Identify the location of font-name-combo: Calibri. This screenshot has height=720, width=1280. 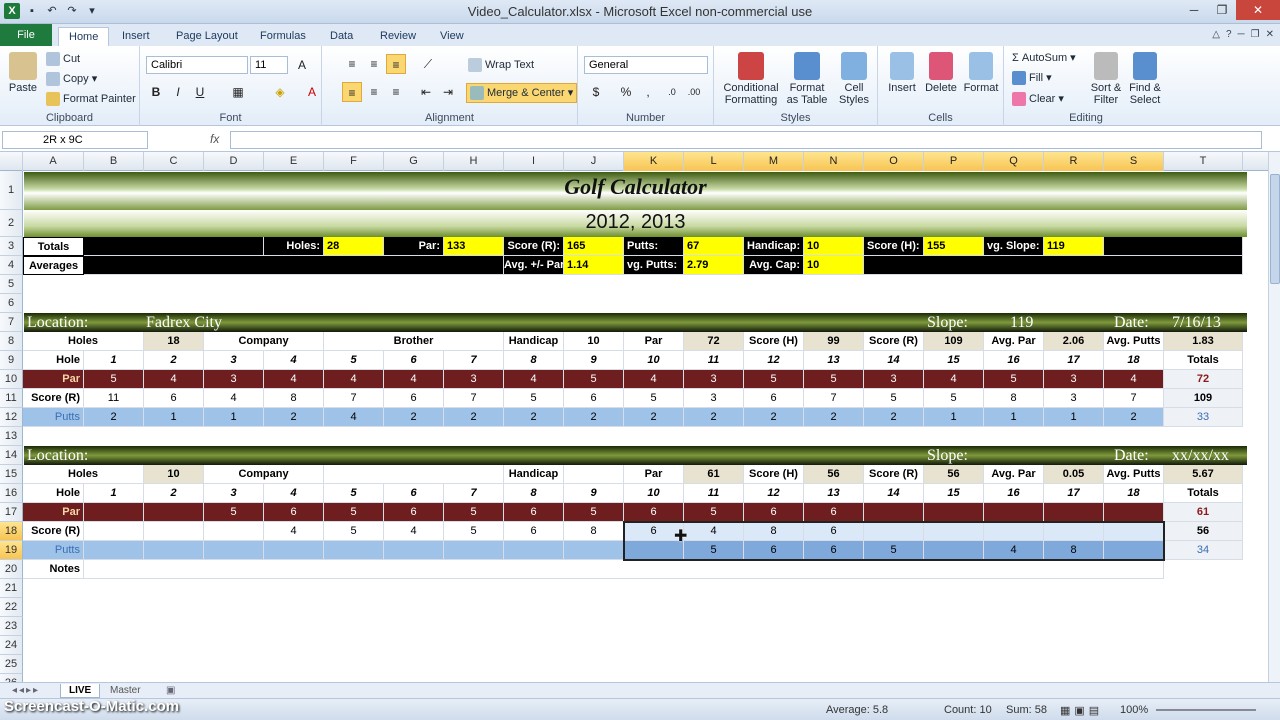
(197, 65).